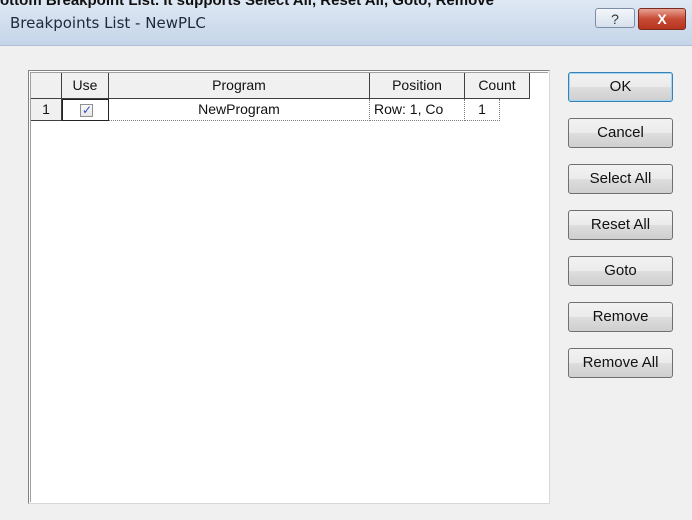 This screenshot has height=520, width=692. Describe the element at coordinates (46, 110) in the screenshot. I see `row-number: 1` at that location.